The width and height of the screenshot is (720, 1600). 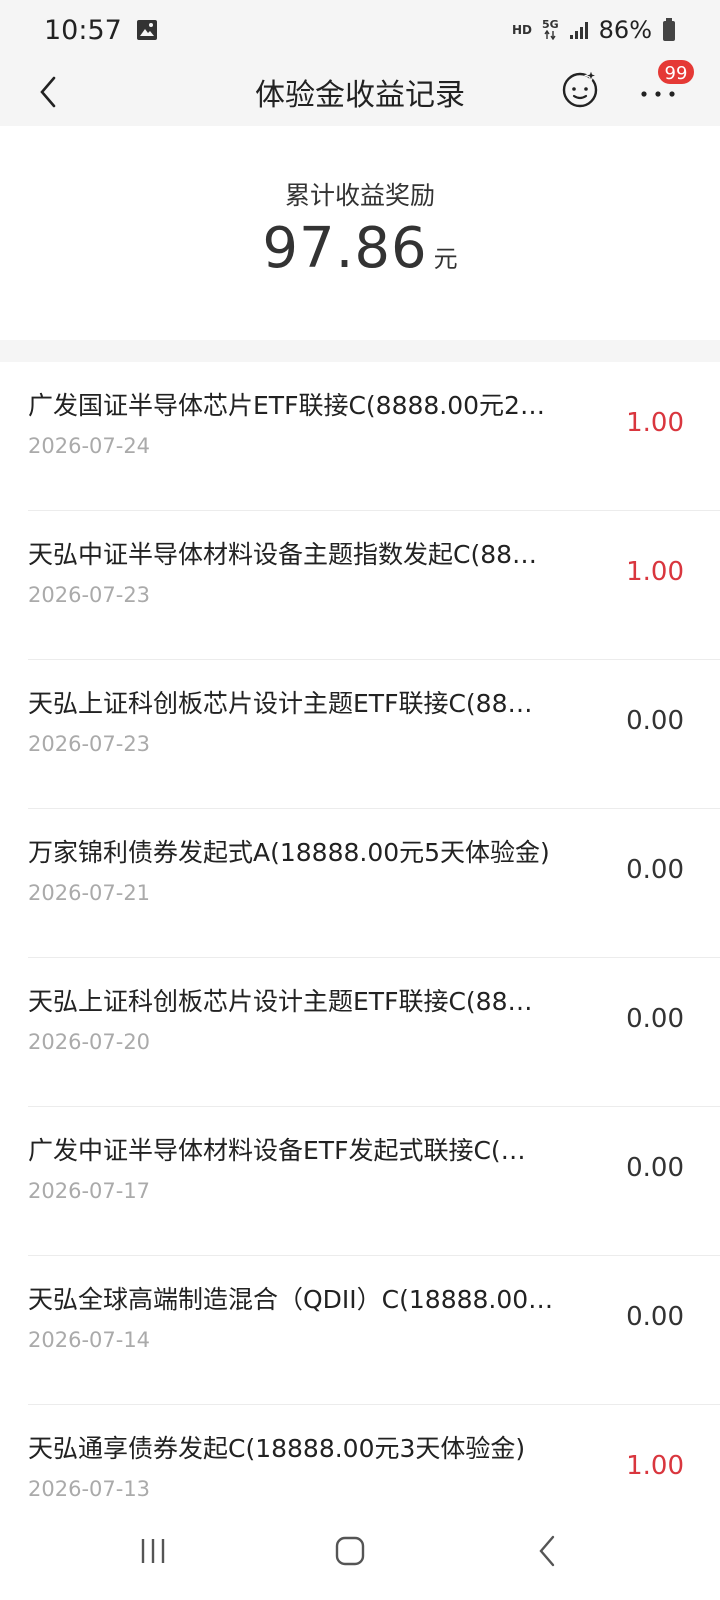 What do you see at coordinates (550, 24) in the screenshot?
I see `network-type: 5G` at bounding box center [550, 24].